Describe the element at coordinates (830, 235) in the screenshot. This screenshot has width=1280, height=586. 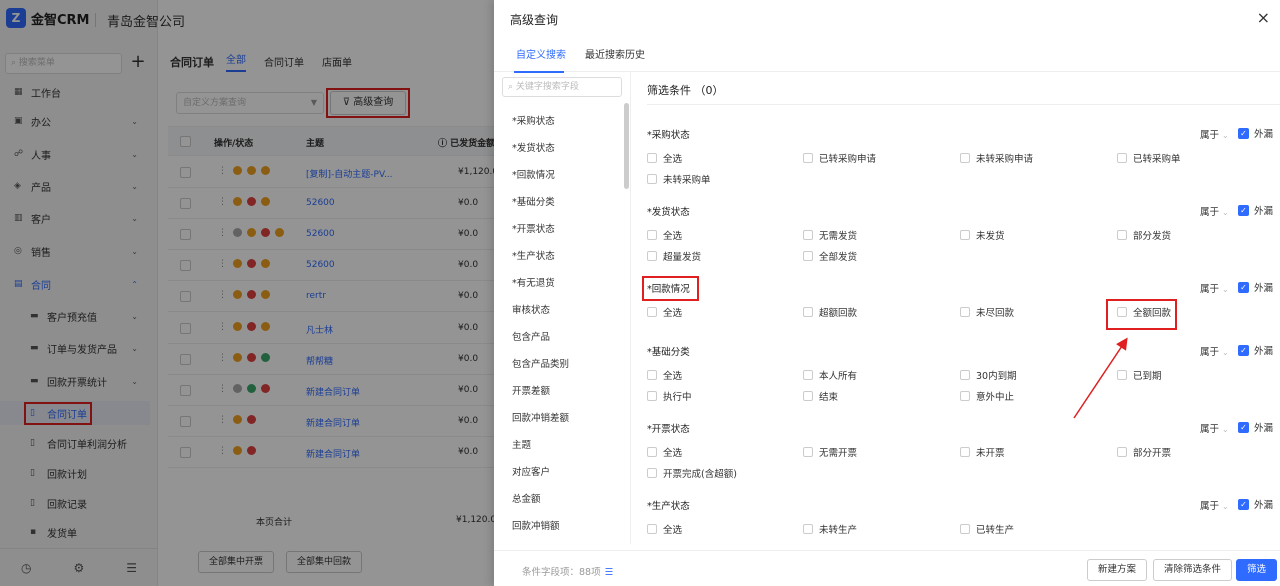
I see `filter-option: 无需发货` at that location.